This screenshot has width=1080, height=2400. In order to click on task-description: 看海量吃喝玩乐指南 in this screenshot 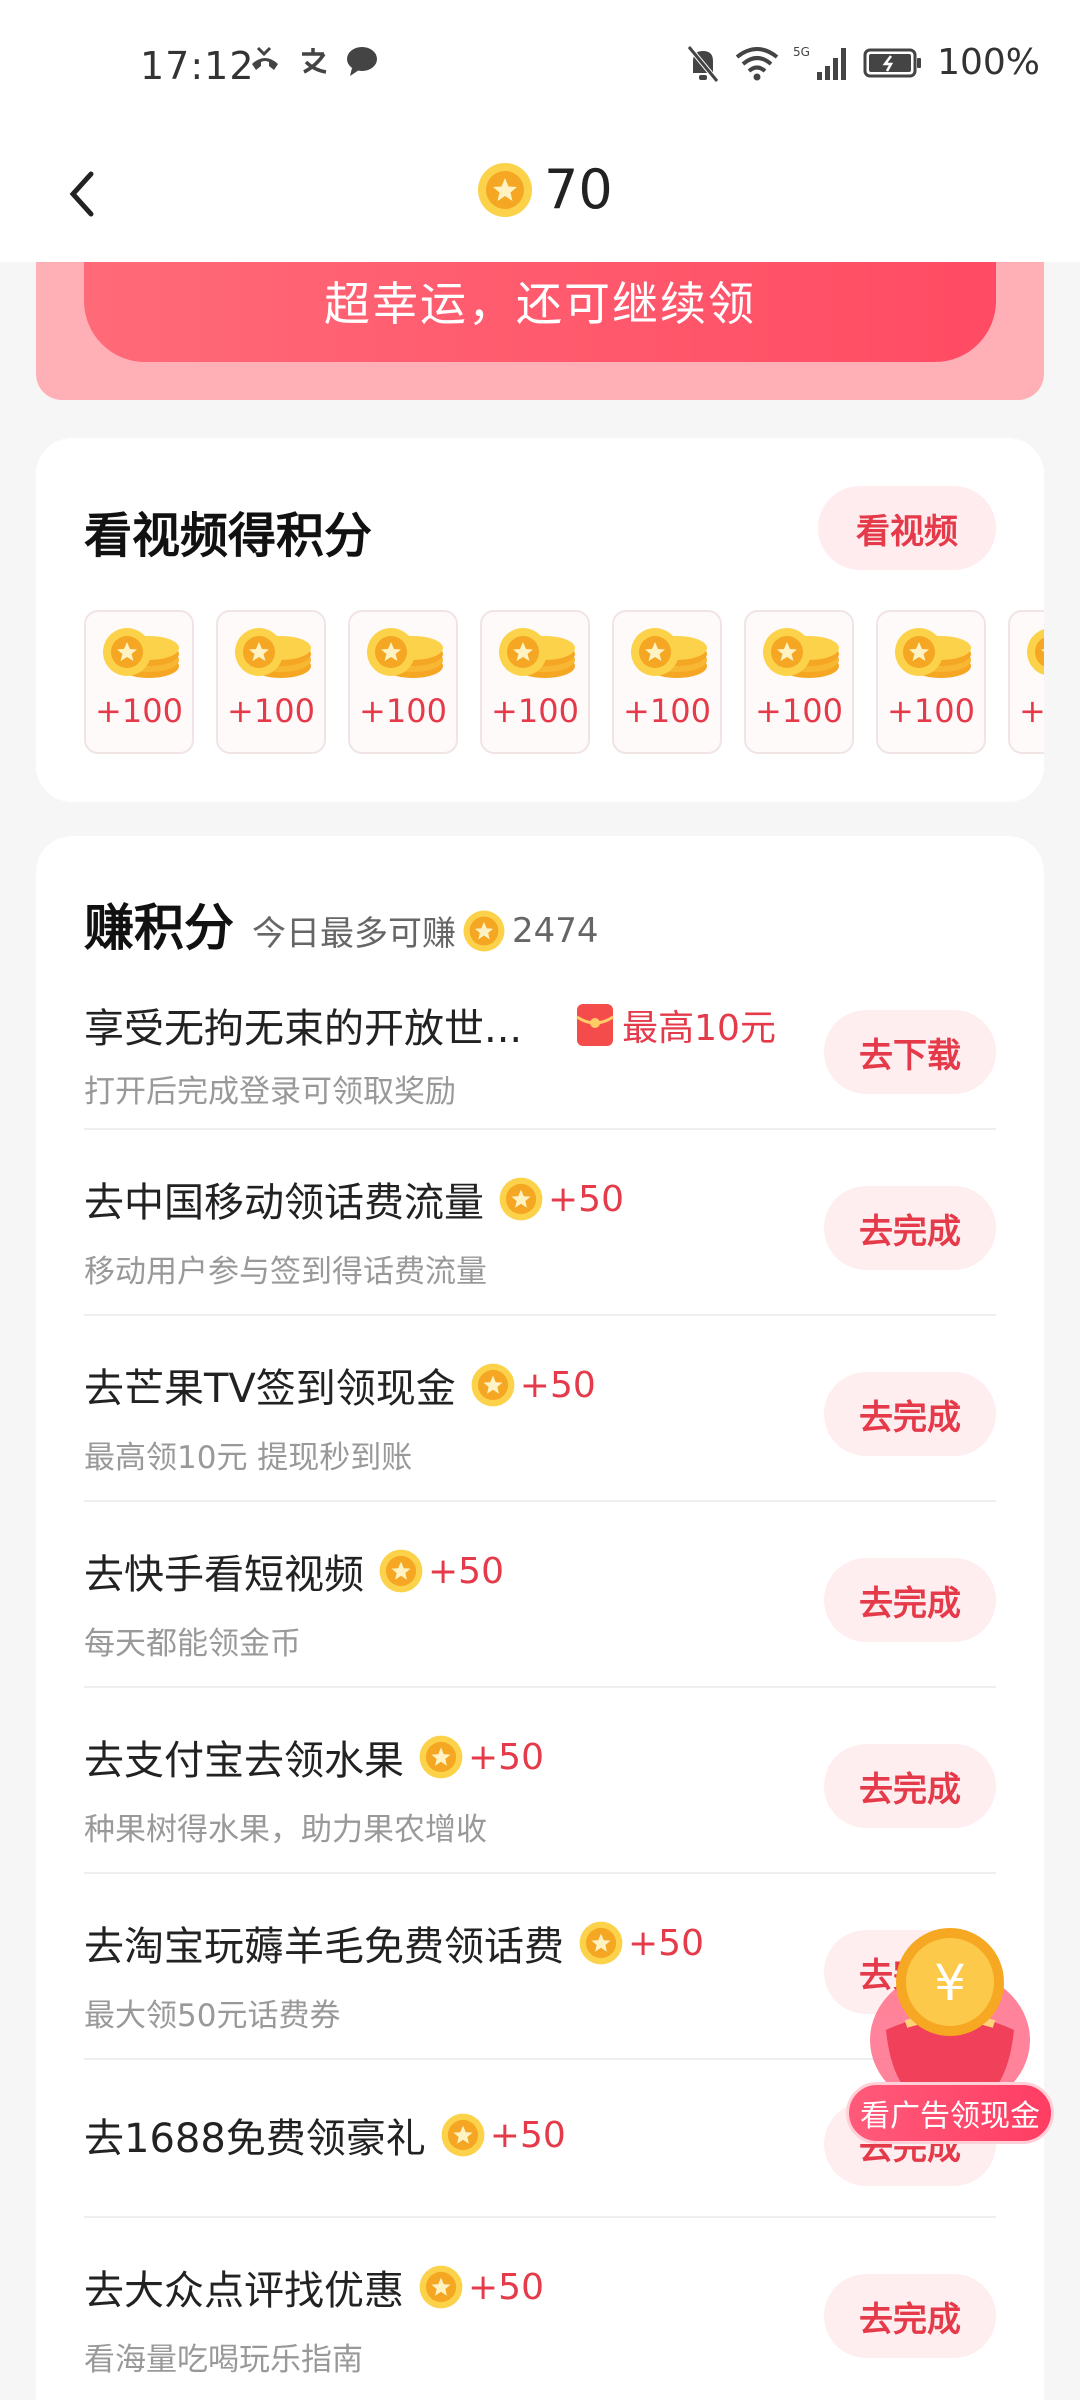, I will do `click(223, 2360)`.